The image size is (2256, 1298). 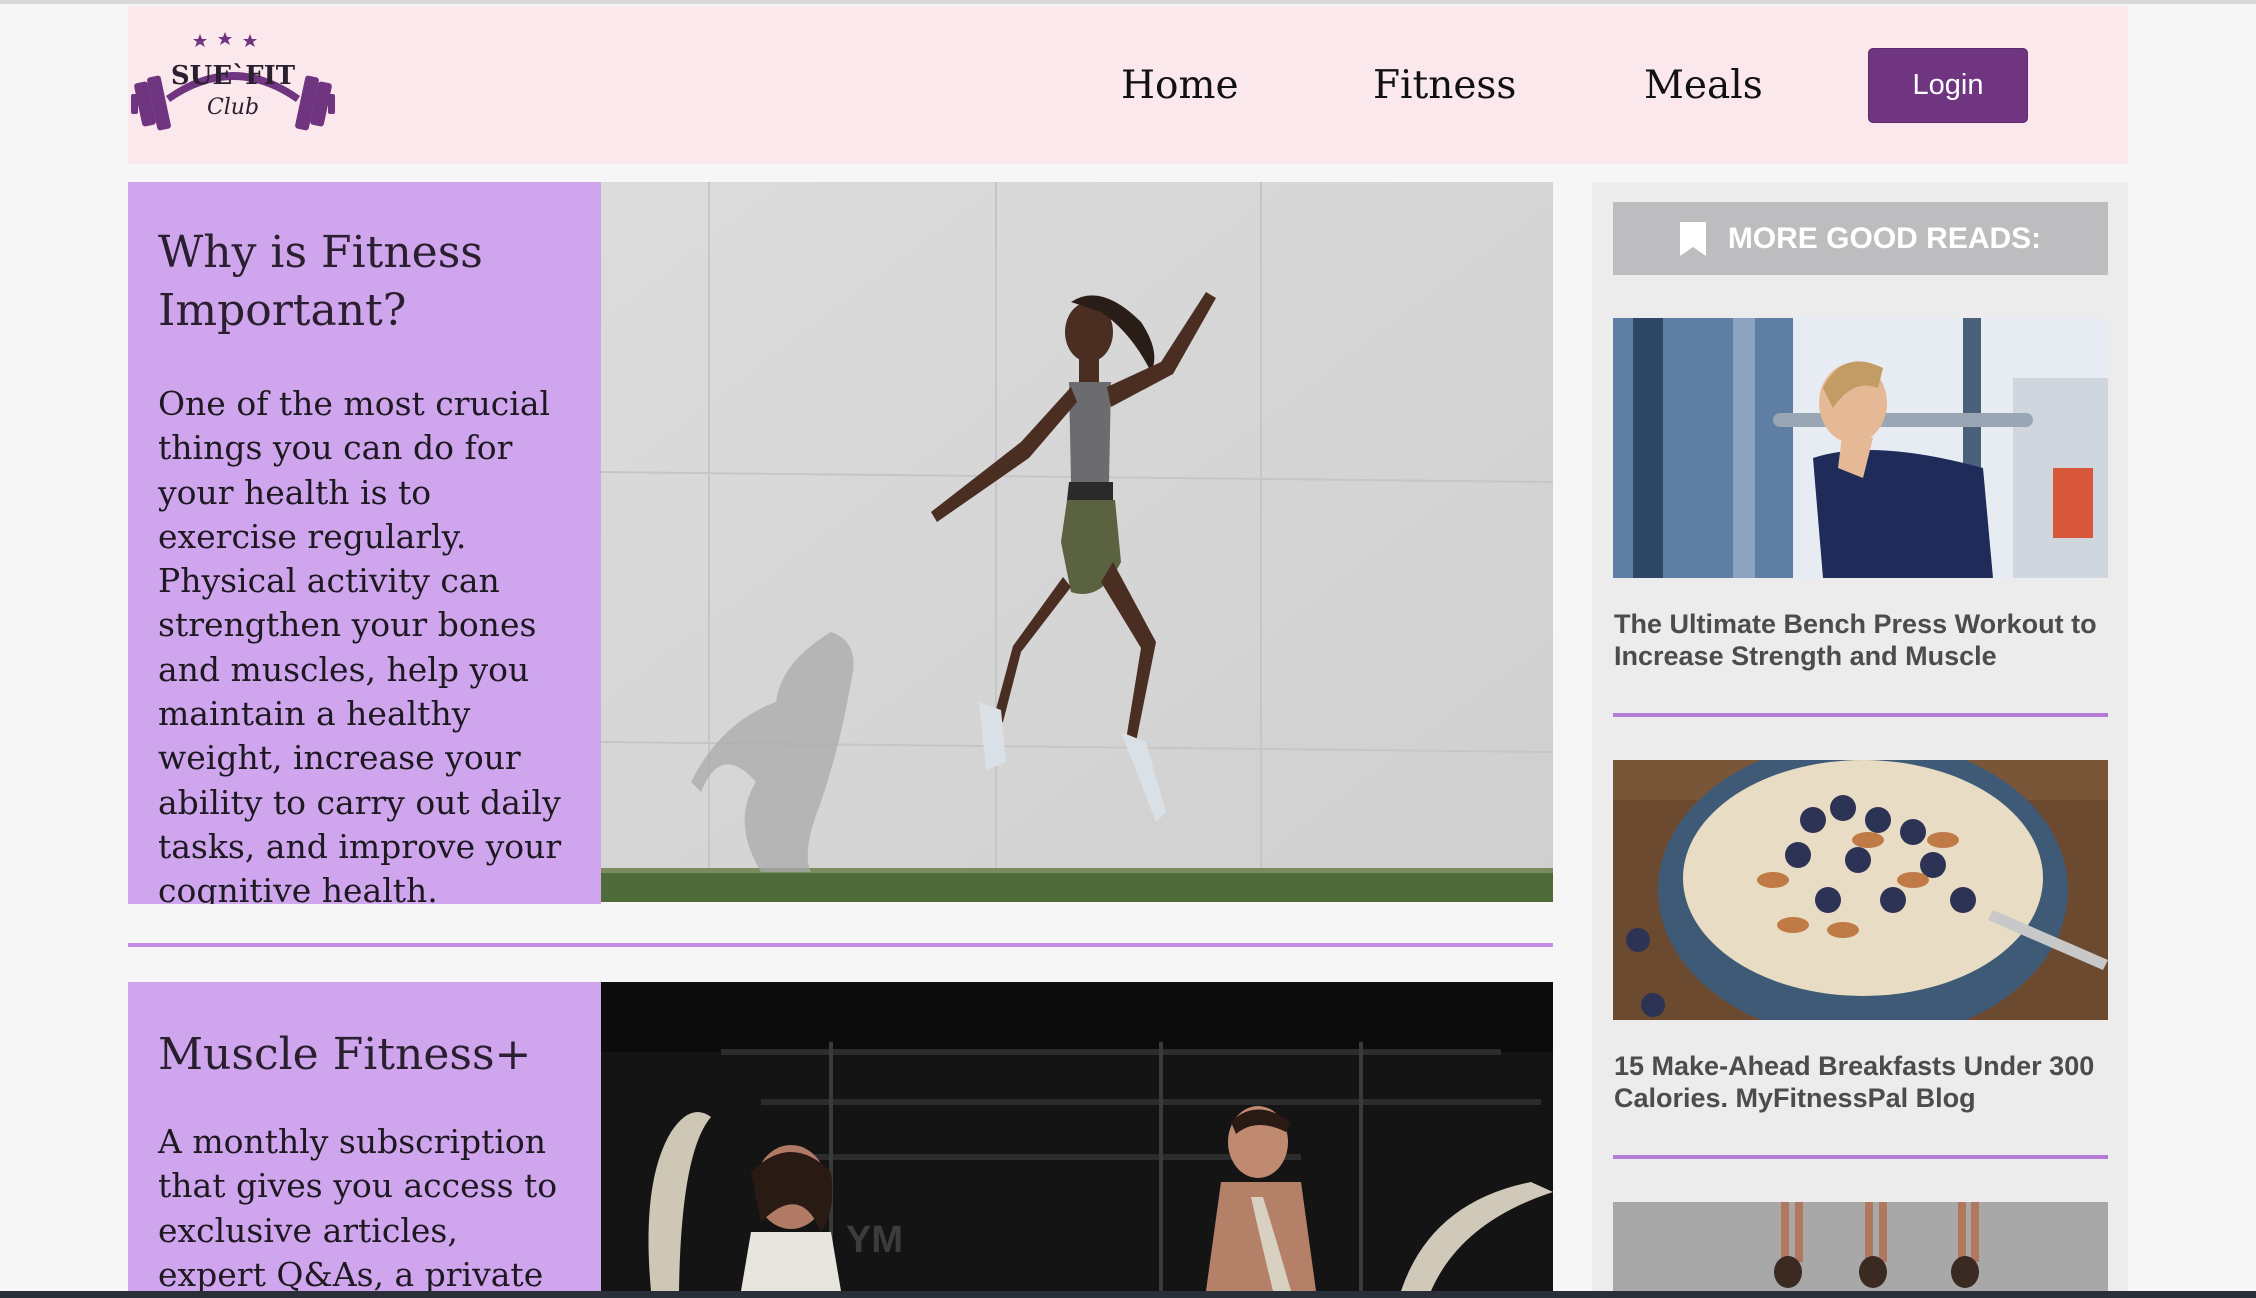 I want to click on login-button: Login, so click(x=1948, y=85).